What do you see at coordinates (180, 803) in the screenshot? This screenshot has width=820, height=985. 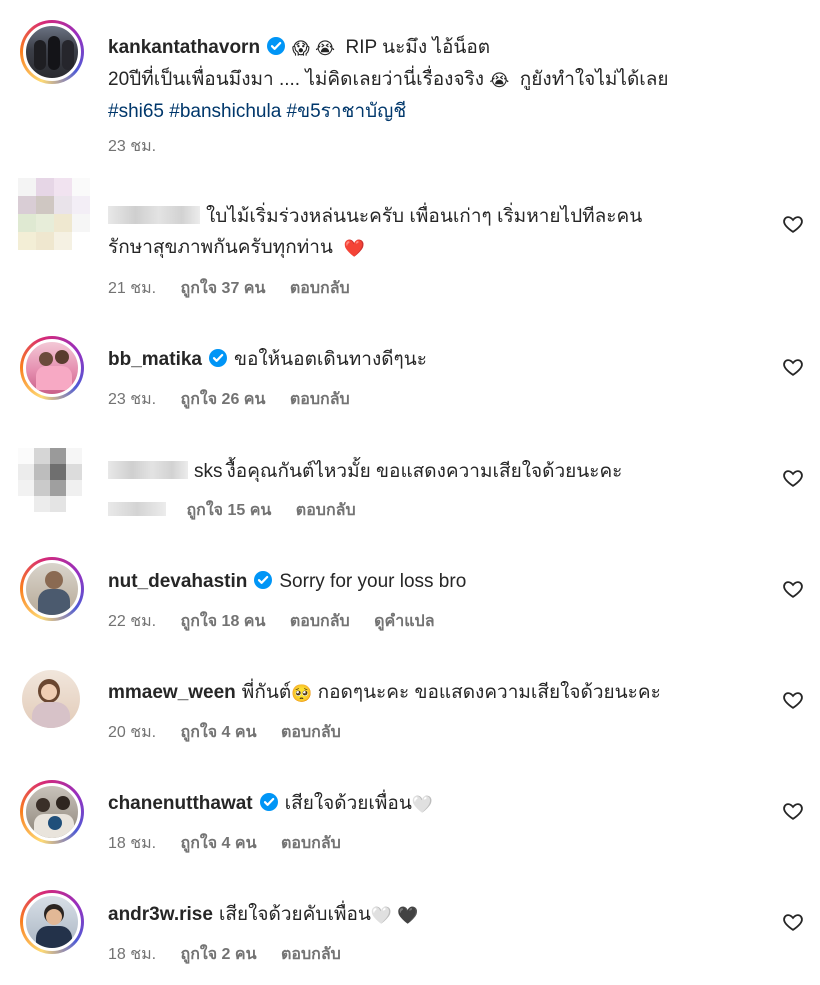 I see `username: chanenutthawat` at bounding box center [180, 803].